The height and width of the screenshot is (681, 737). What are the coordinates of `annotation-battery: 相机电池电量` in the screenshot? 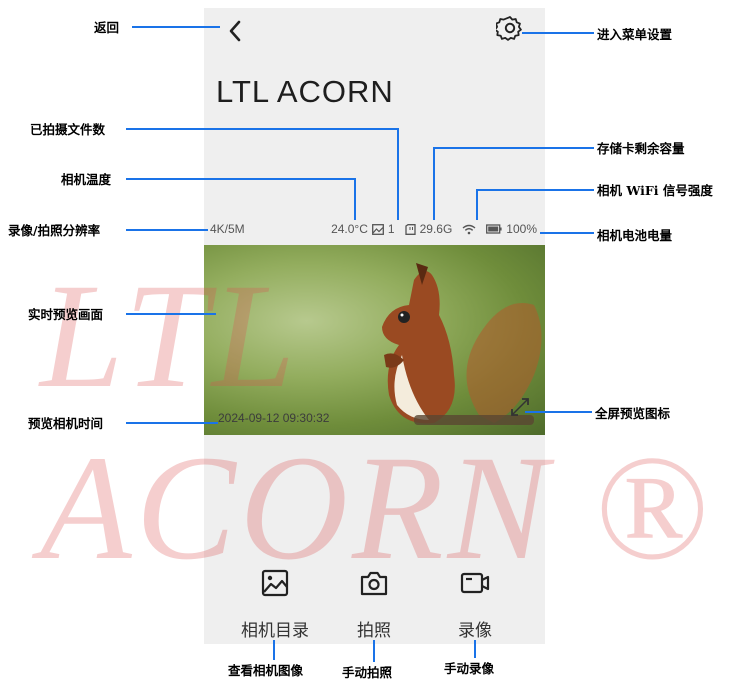 It's located at (635, 235).